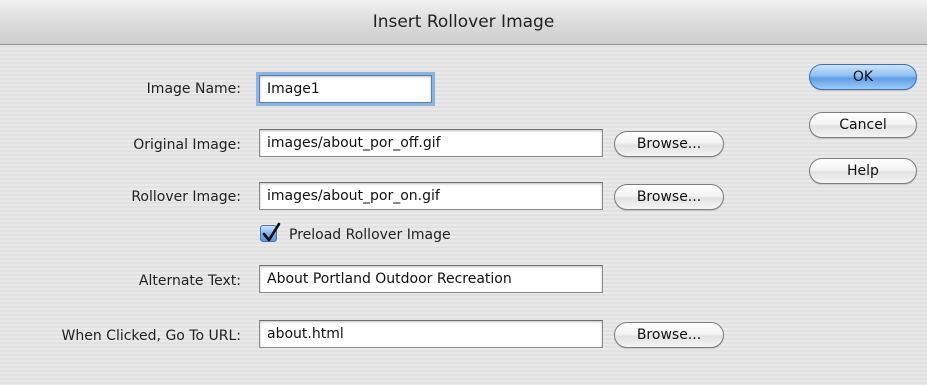 The image size is (927, 385). I want to click on checkmark-icon, so click(271, 232).